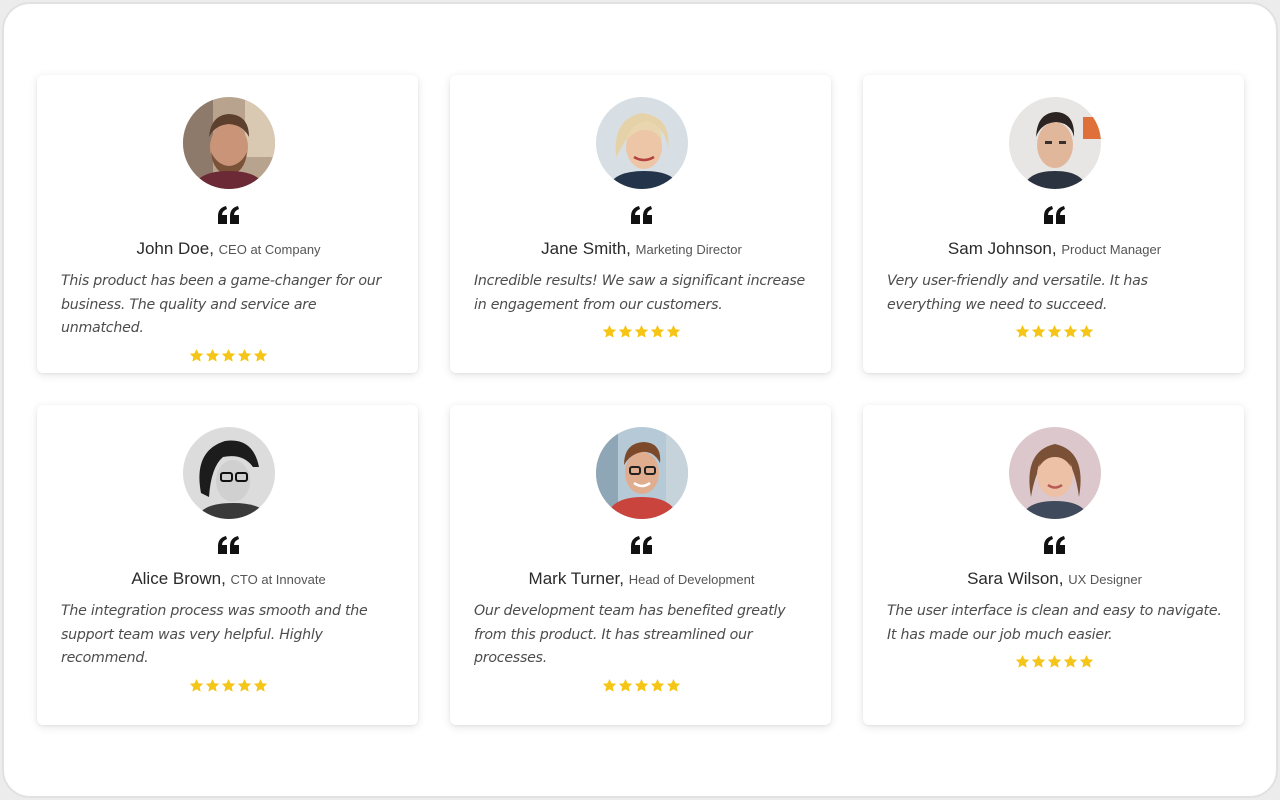  I want to click on author-line: Jane Smith, Marketing Director, so click(641, 249).